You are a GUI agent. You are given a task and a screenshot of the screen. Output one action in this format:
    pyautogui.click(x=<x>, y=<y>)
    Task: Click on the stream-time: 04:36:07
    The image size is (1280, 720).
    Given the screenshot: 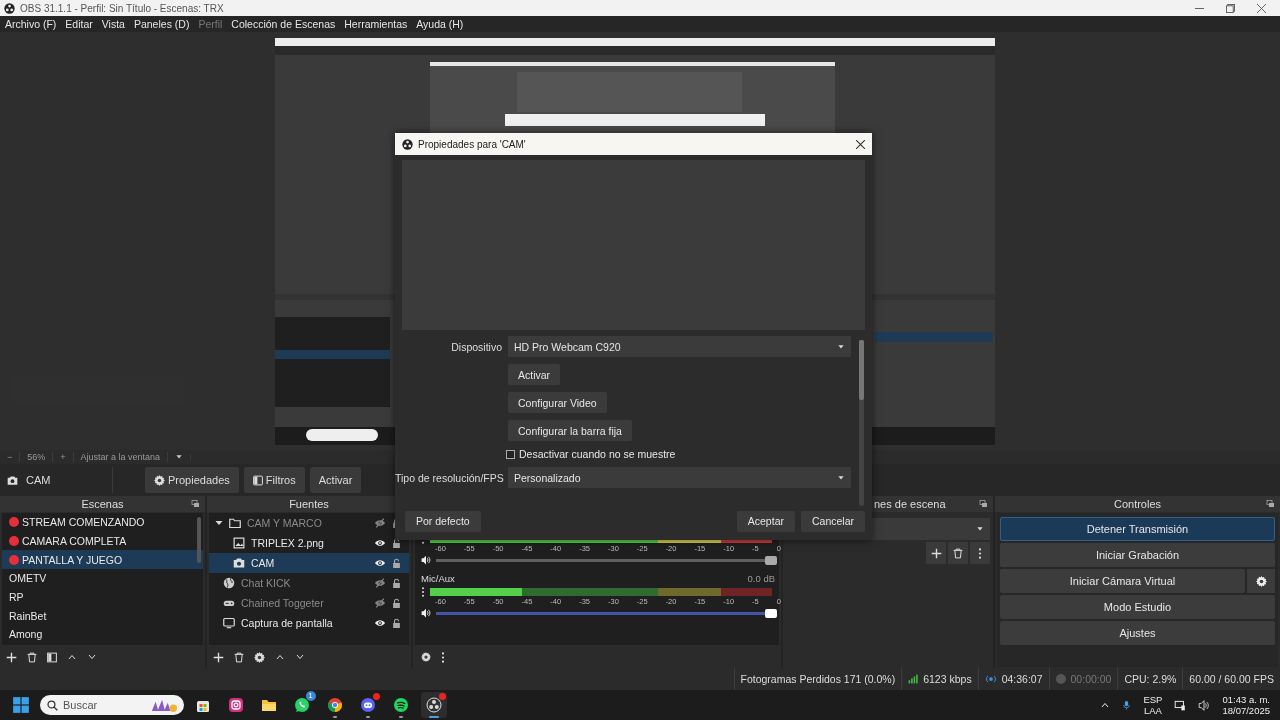 What is the action you would take?
    pyautogui.click(x=1022, y=679)
    